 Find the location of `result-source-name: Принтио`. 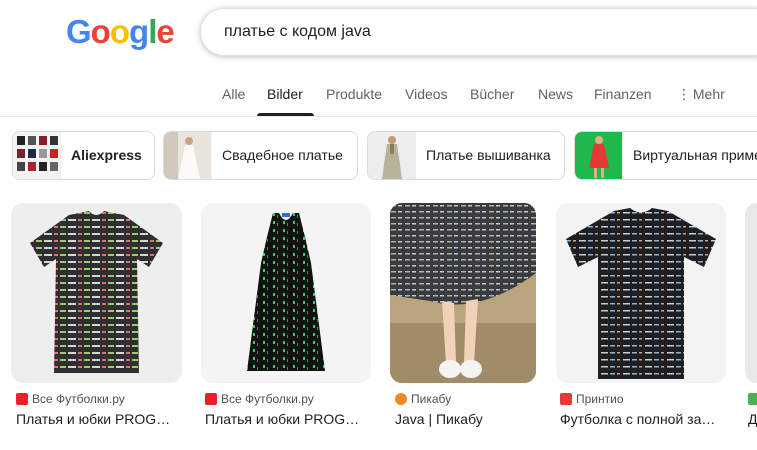

result-source-name: Принтио is located at coordinates (600, 399).